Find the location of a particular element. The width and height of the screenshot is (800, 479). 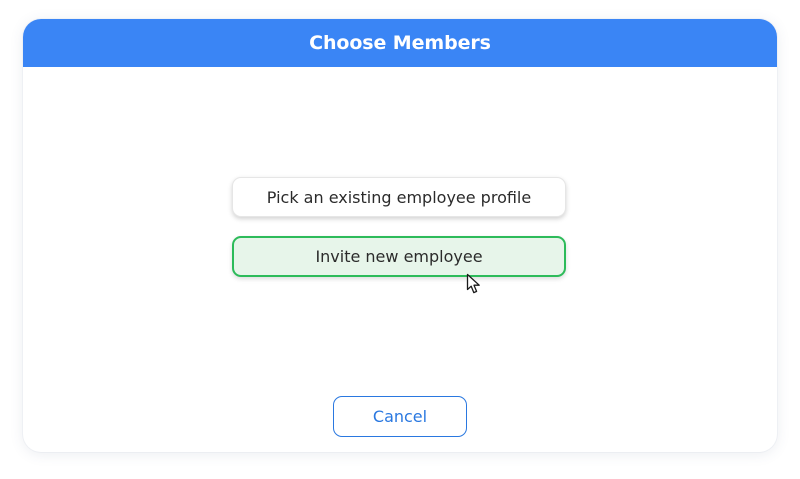

pick-existing-employee-button: Pick an existing employee profile is located at coordinates (399, 197).